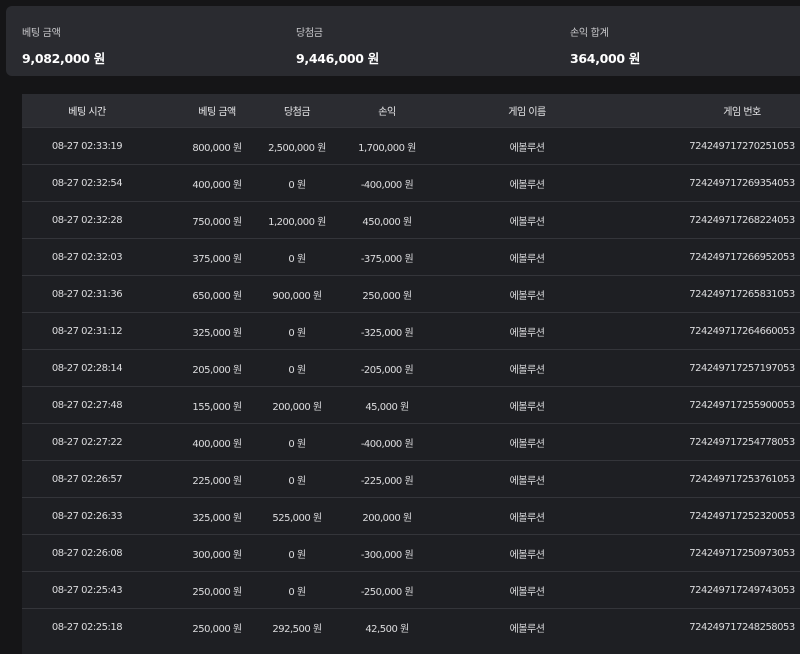  What do you see at coordinates (217, 259) in the screenshot?
I see `bet-amount-cell: 375,000 원` at bounding box center [217, 259].